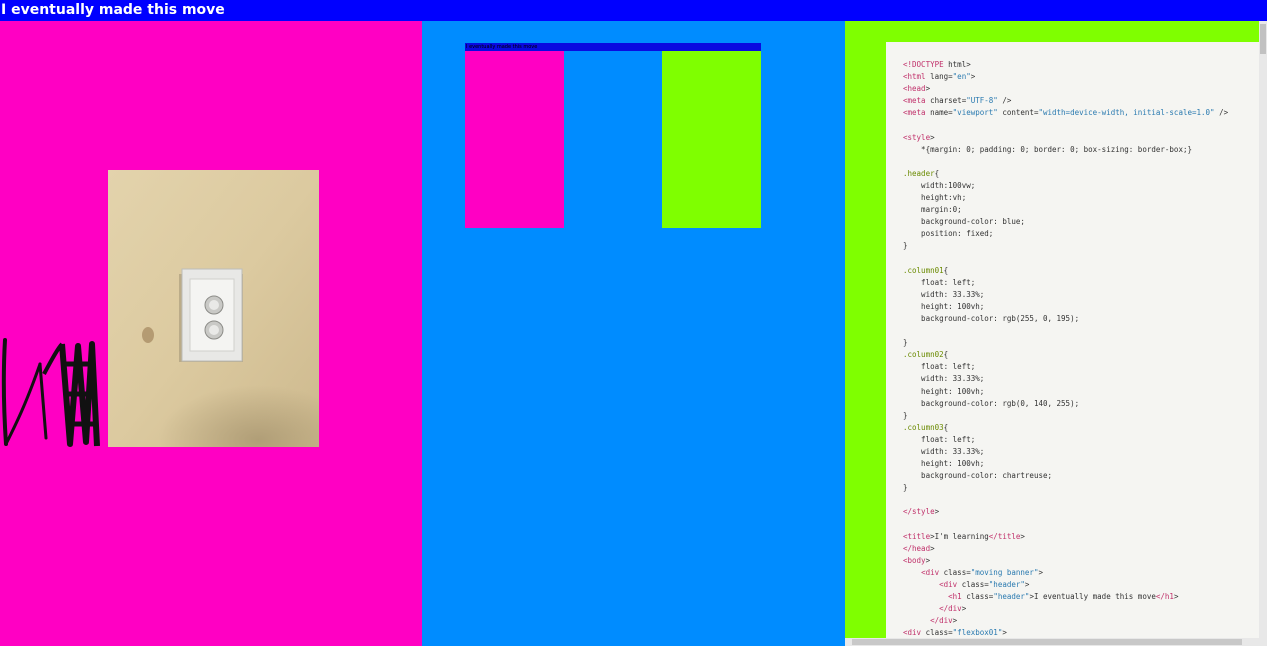  I want to click on code-line: background-color: blue;, so click(964, 222).